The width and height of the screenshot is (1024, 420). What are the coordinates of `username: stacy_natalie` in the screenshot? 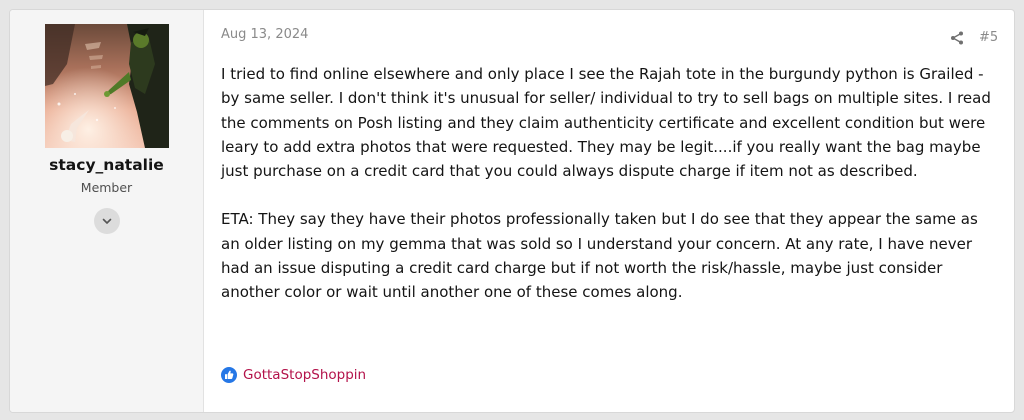 It's located at (106, 165).